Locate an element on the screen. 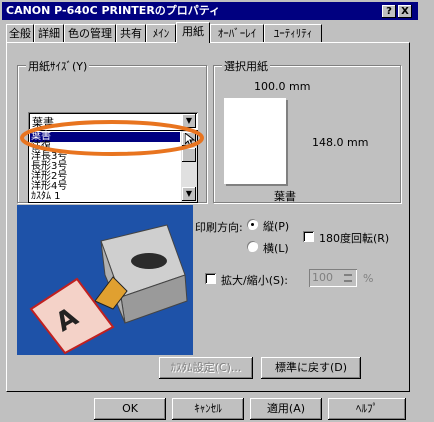 Image resolution: width=434 pixels, height=422 pixels. paper-width-value: 100.0 mm is located at coordinates (282, 86).